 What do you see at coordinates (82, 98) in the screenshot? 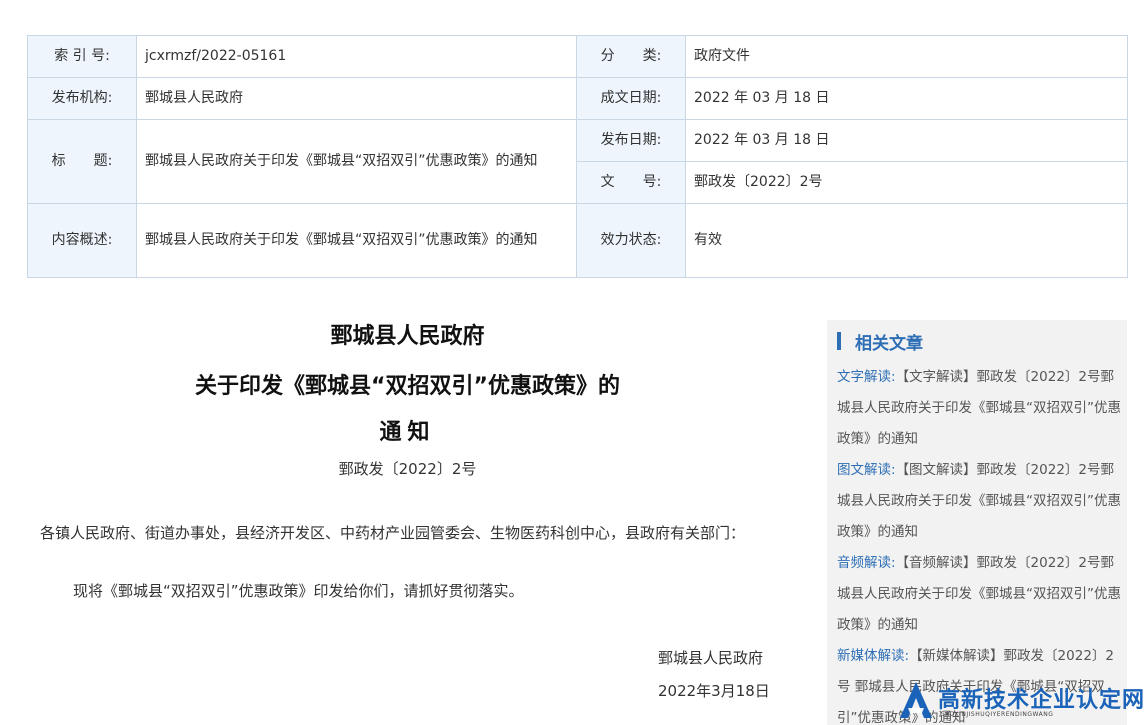
I see `publisher-label: 发布机构:` at bounding box center [82, 98].